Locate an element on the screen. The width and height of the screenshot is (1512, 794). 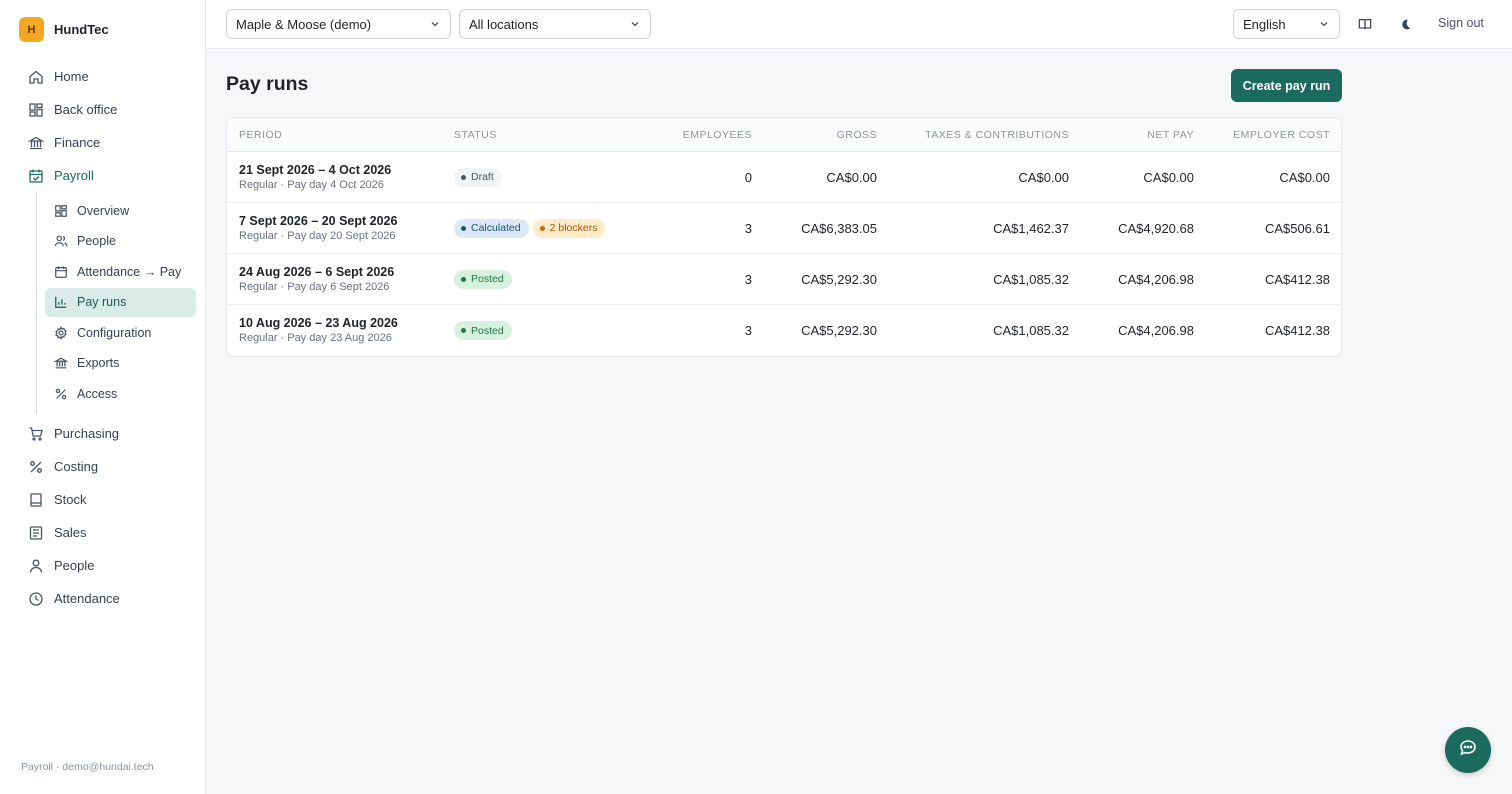
create-pay-run-button: Create pay run is located at coordinates (1286, 85).